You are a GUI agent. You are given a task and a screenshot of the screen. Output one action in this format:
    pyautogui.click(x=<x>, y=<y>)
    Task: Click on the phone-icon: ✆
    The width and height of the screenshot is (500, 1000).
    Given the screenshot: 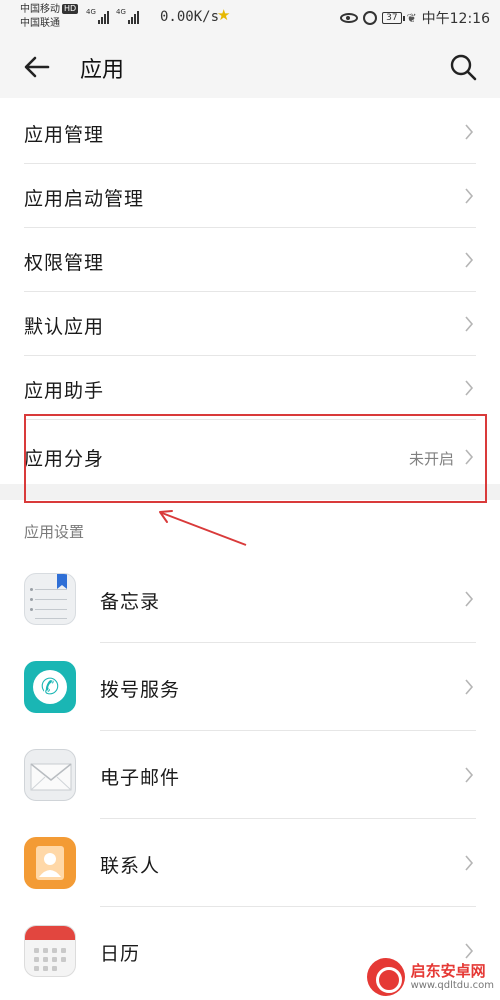 What is the action you would take?
    pyautogui.click(x=50, y=687)
    